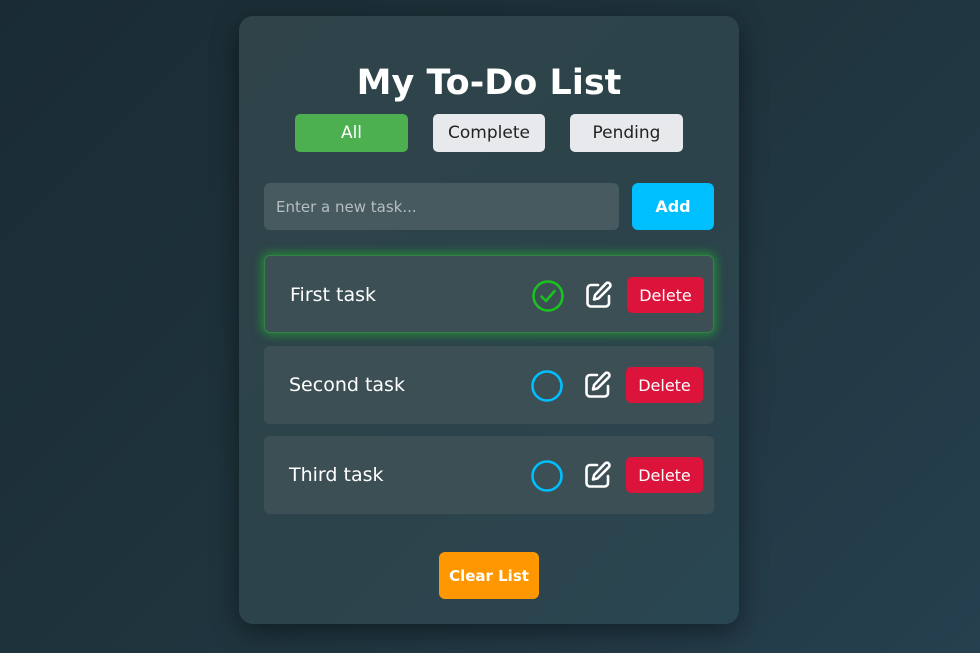  I want to click on add-task-button: Add, so click(673, 206).